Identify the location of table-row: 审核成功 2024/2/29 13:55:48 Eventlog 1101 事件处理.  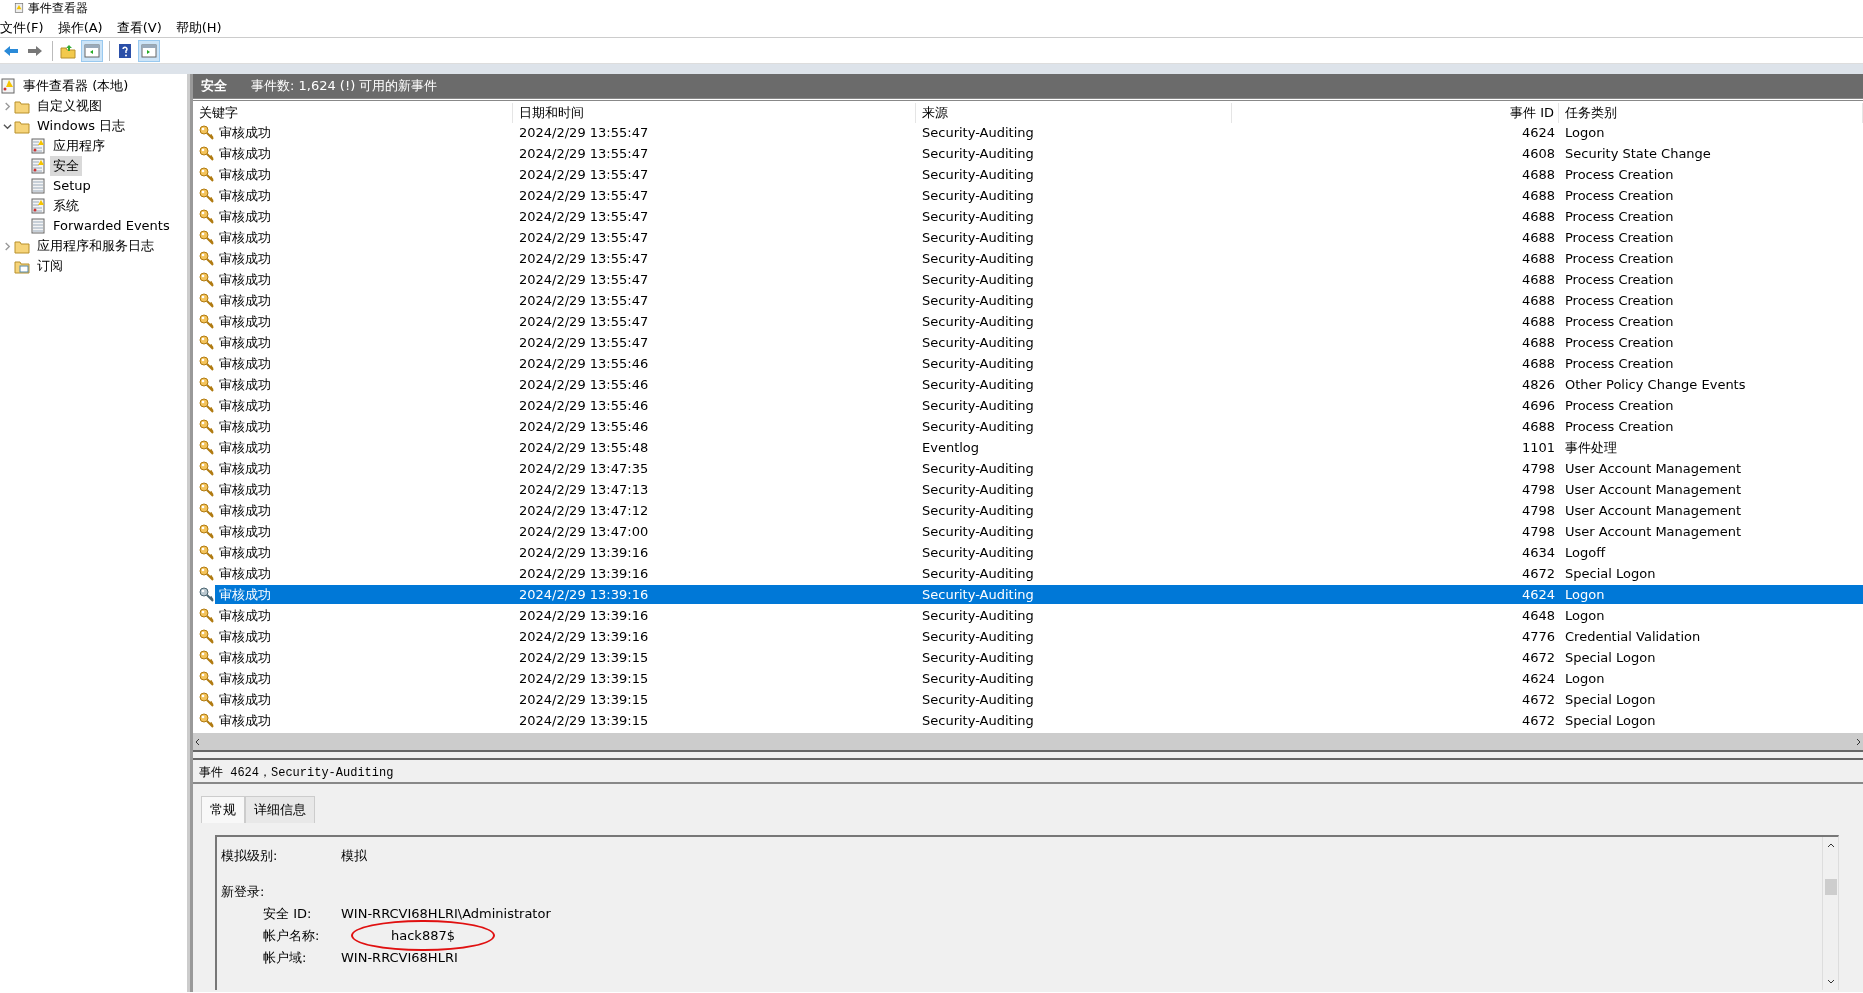
(1028, 447).